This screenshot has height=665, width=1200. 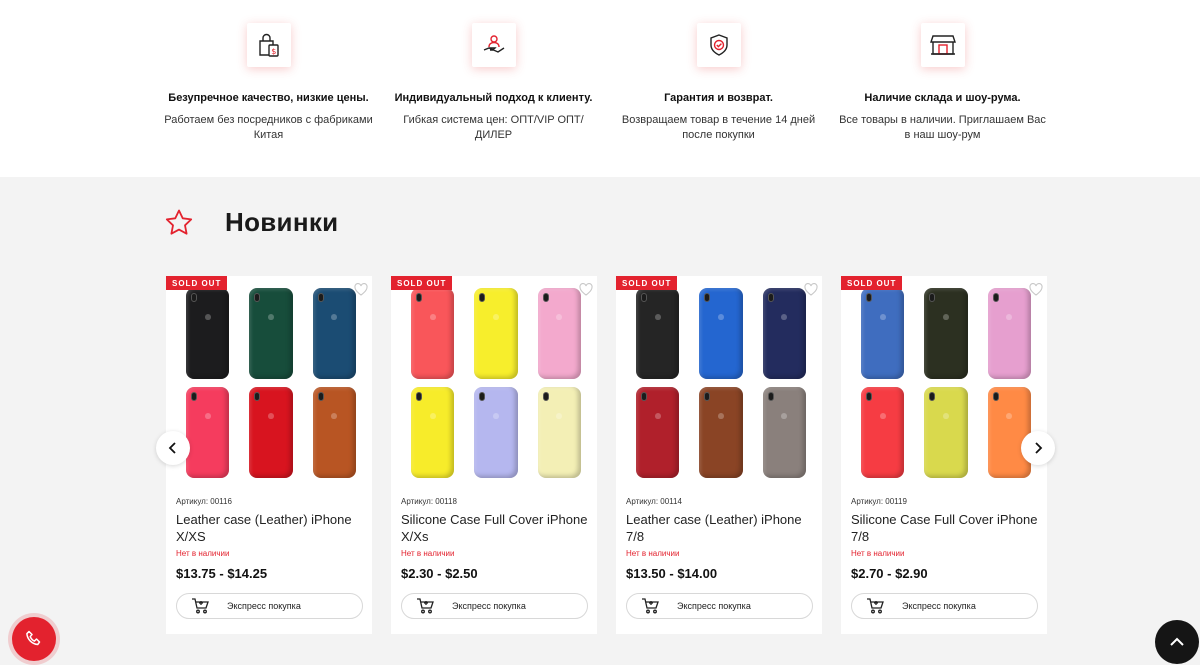 What do you see at coordinates (672, 573) in the screenshot?
I see `product-price: $13.50 - $14.00` at bounding box center [672, 573].